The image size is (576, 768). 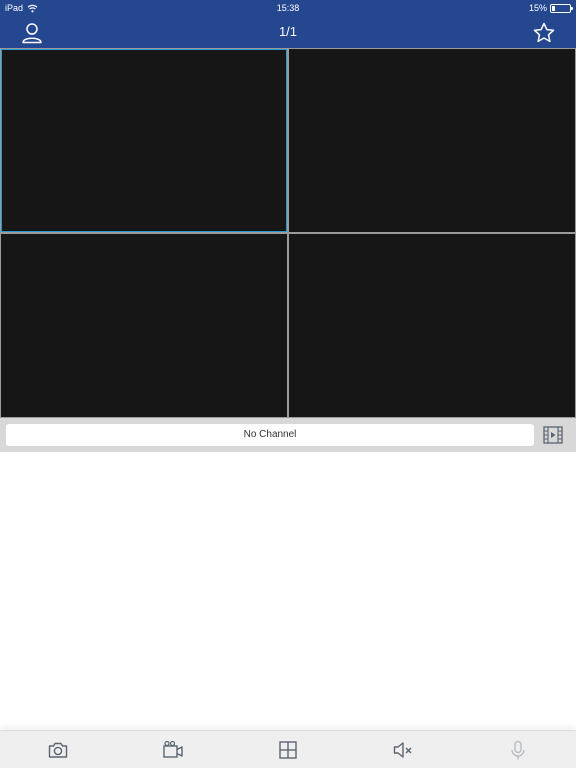 I want to click on grid-layout-icon, so click(x=288, y=750).